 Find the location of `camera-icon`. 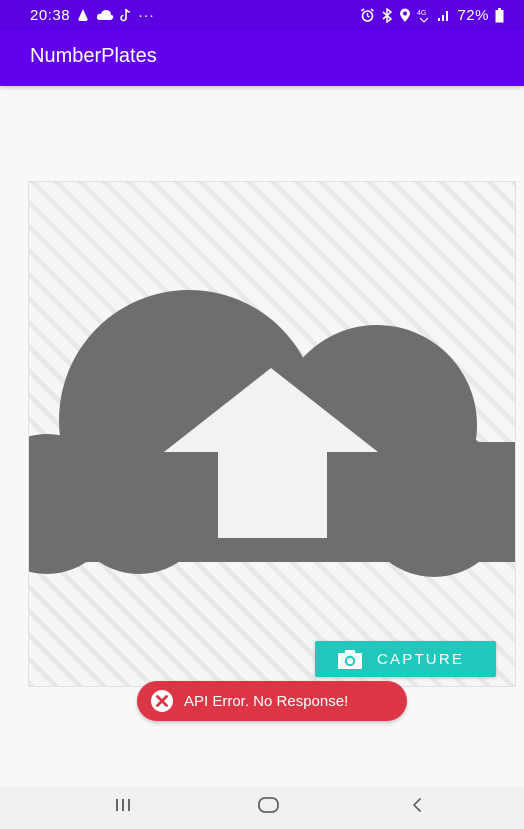

camera-icon is located at coordinates (350, 659).